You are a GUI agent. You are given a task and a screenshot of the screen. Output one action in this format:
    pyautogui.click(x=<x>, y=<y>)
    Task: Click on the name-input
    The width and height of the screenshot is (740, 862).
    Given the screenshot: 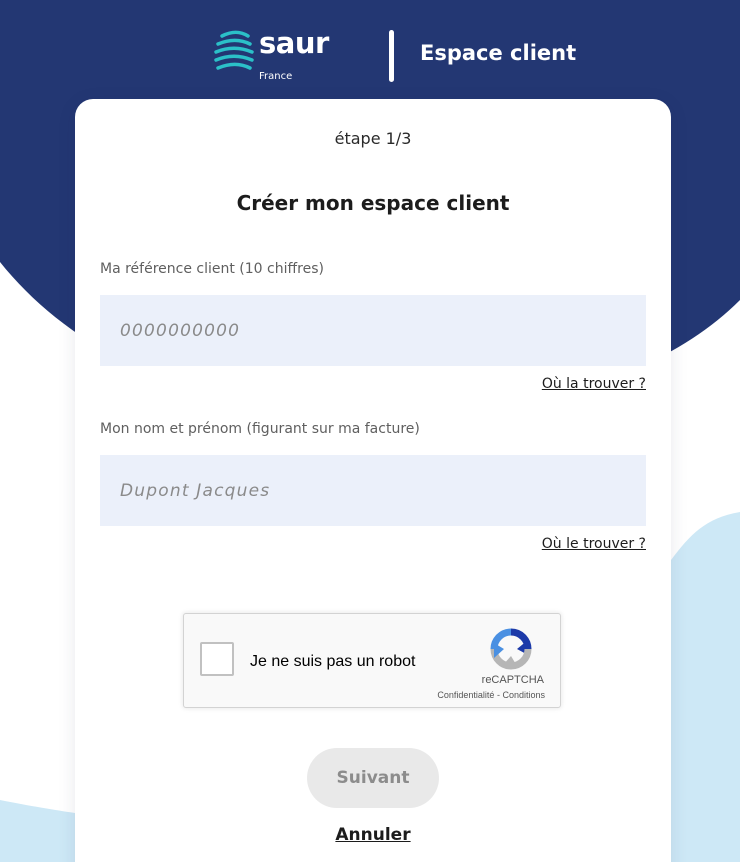 What is the action you would take?
    pyautogui.click(x=373, y=490)
    